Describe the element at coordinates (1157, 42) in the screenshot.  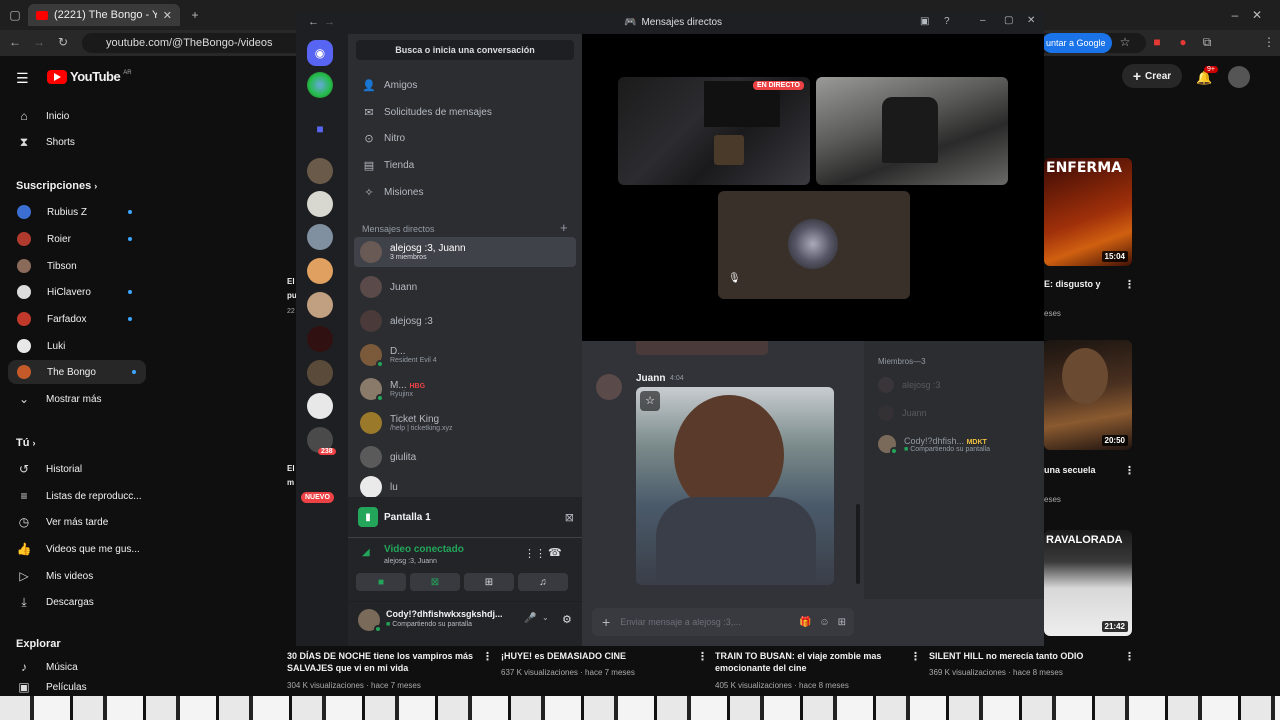
I see `extension-icon: ■` at that location.